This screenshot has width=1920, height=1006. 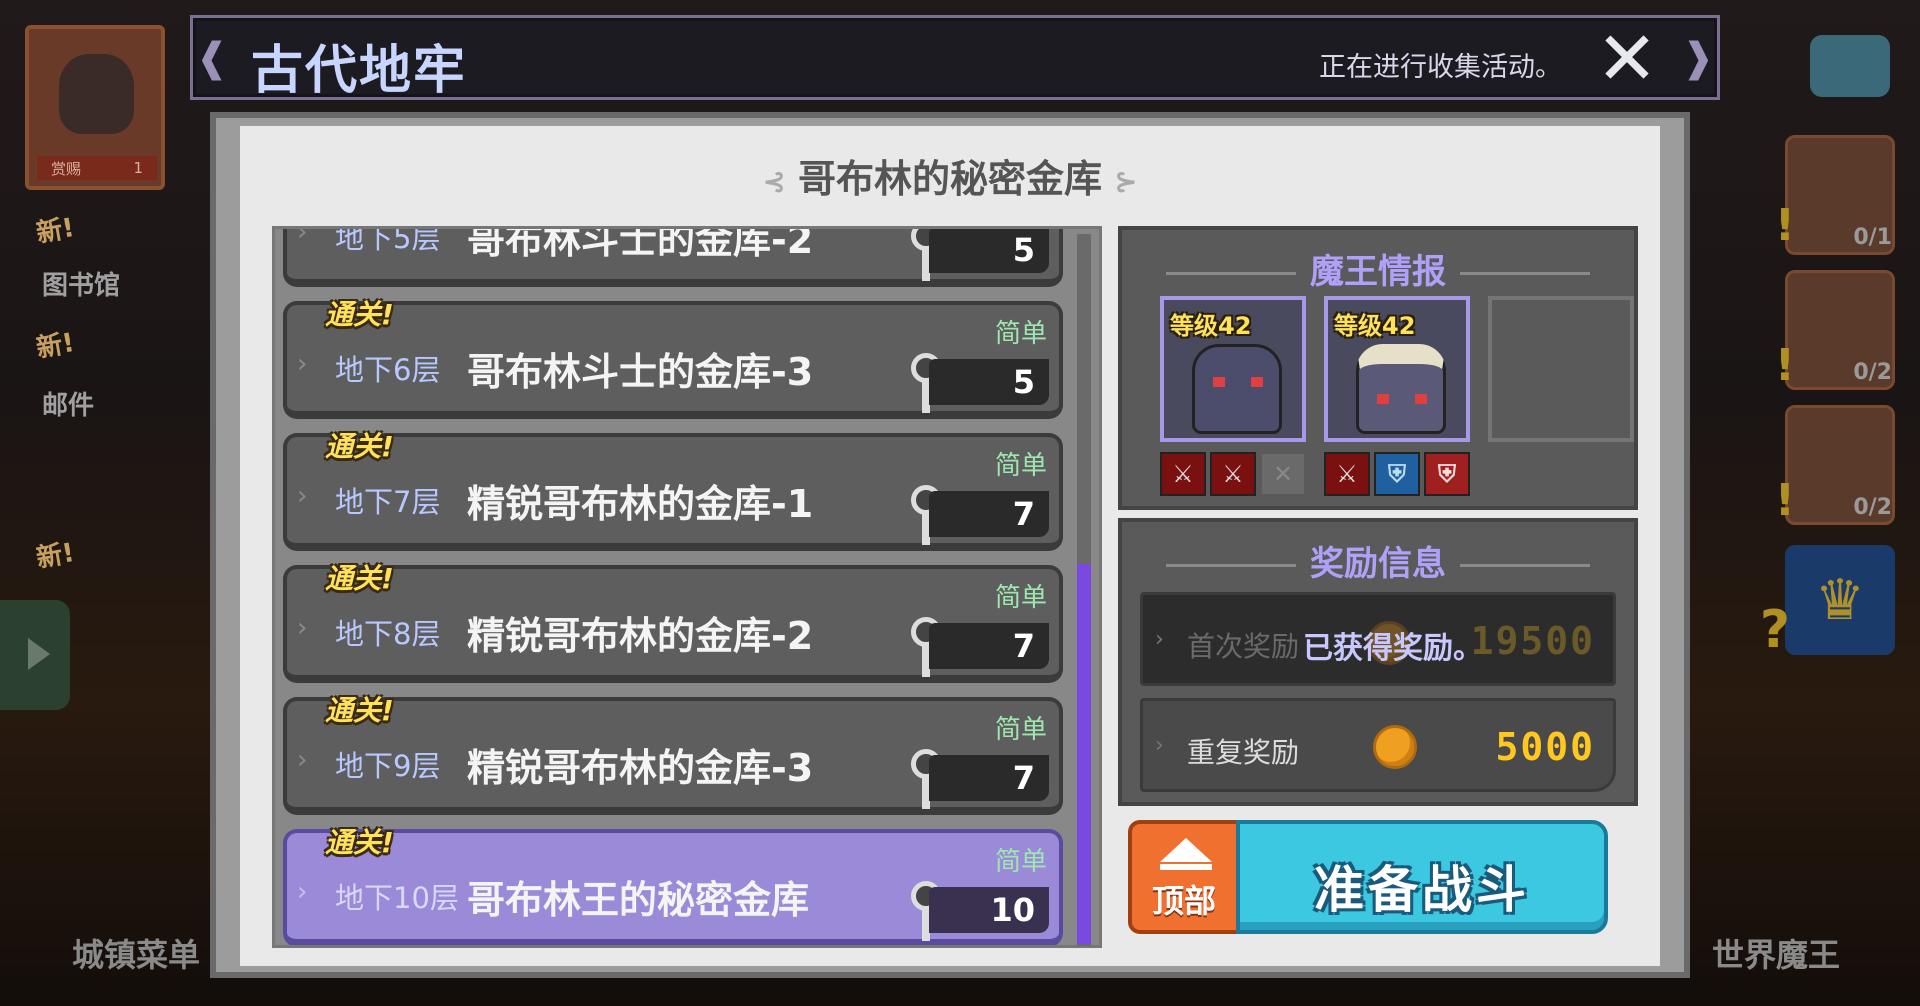 What do you see at coordinates (81, 286) in the screenshot?
I see `library-label: 图书馆` at bounding box center [81, 286].